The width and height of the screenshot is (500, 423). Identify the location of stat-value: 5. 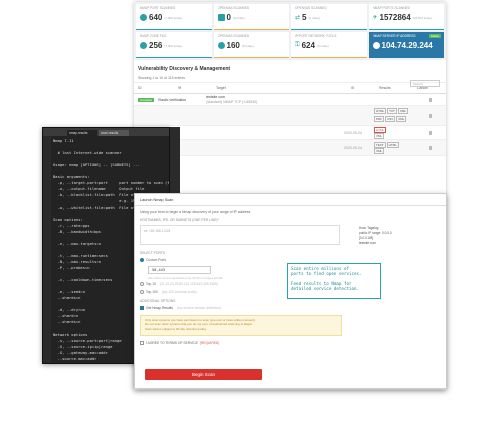
(304, 17).